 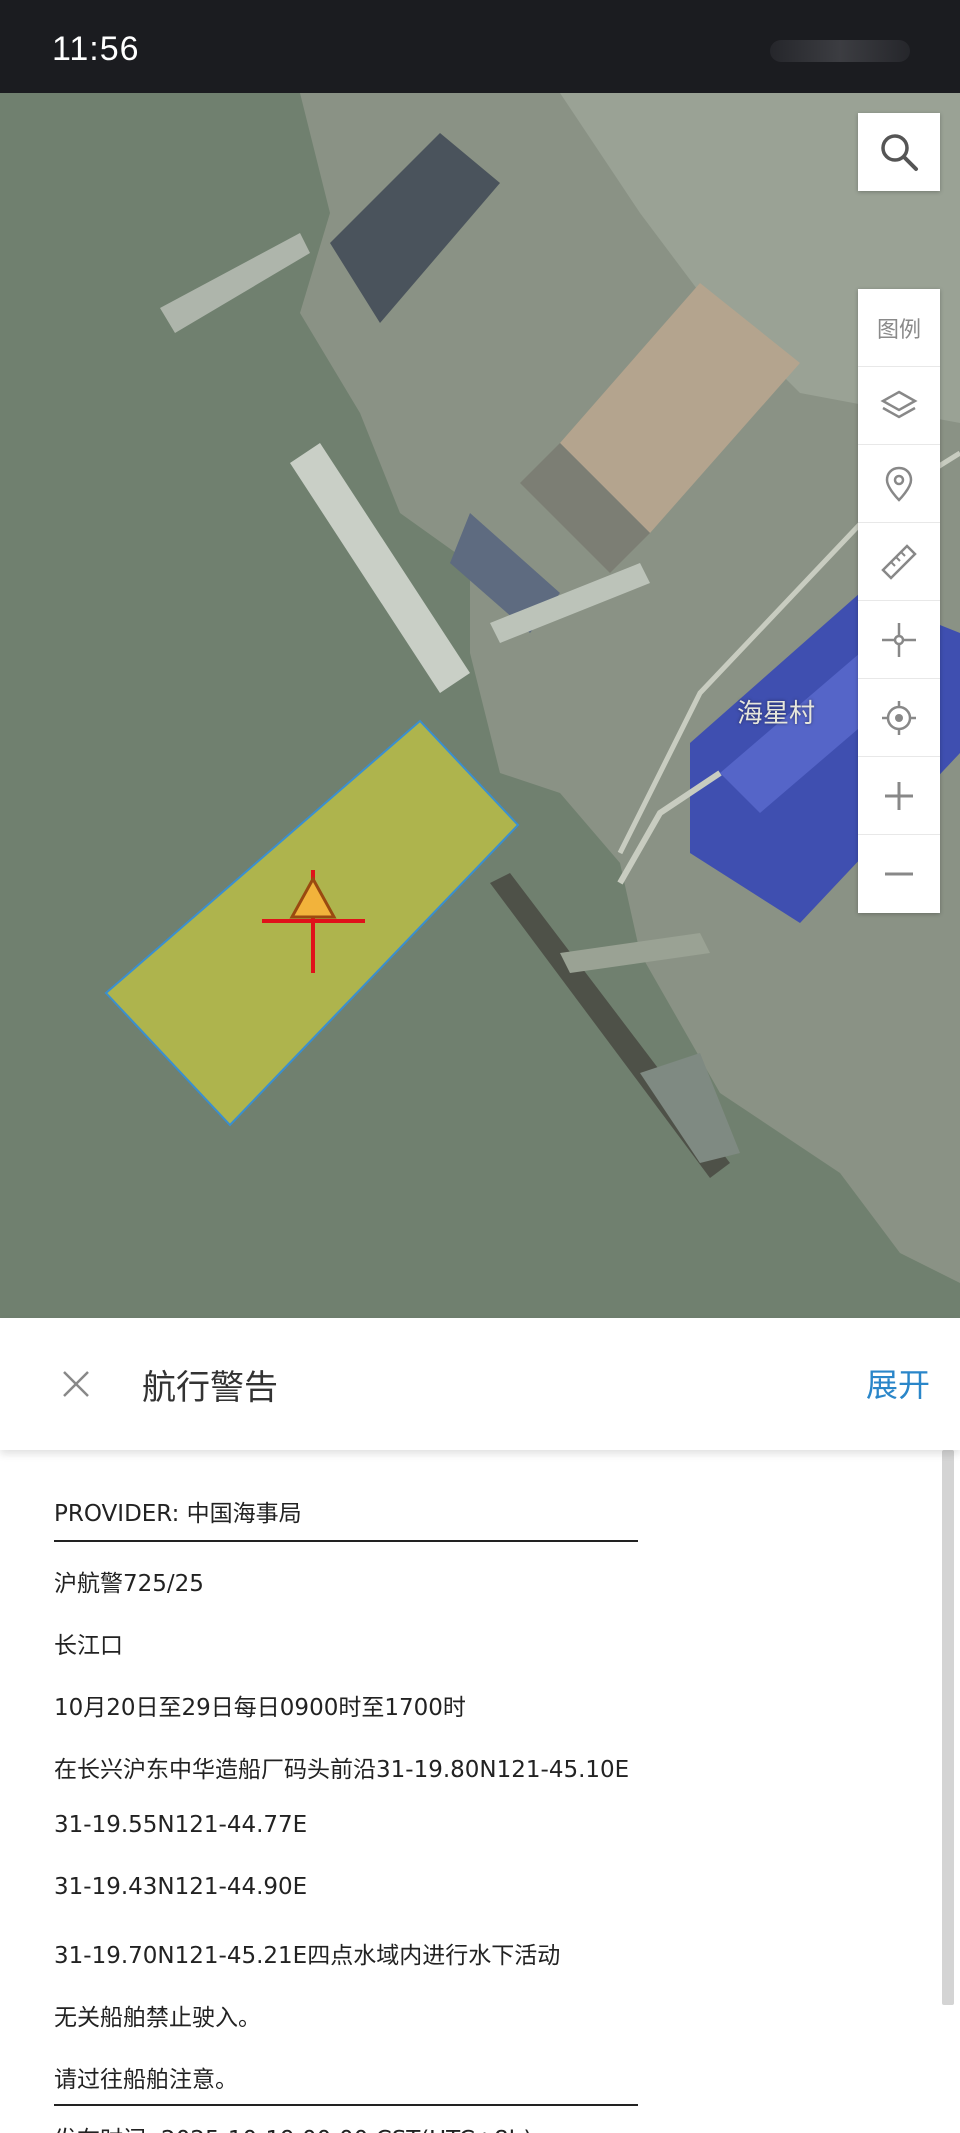 I want to click on pin-button, so click(x=899, y=484).